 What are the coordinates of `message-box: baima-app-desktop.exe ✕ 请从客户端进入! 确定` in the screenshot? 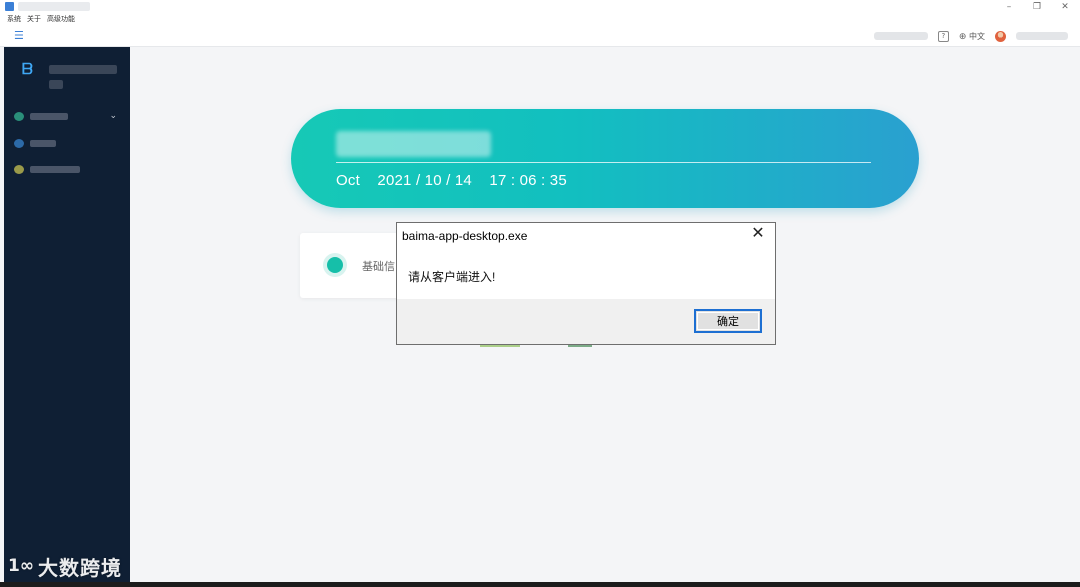 It's located at (586, 283).